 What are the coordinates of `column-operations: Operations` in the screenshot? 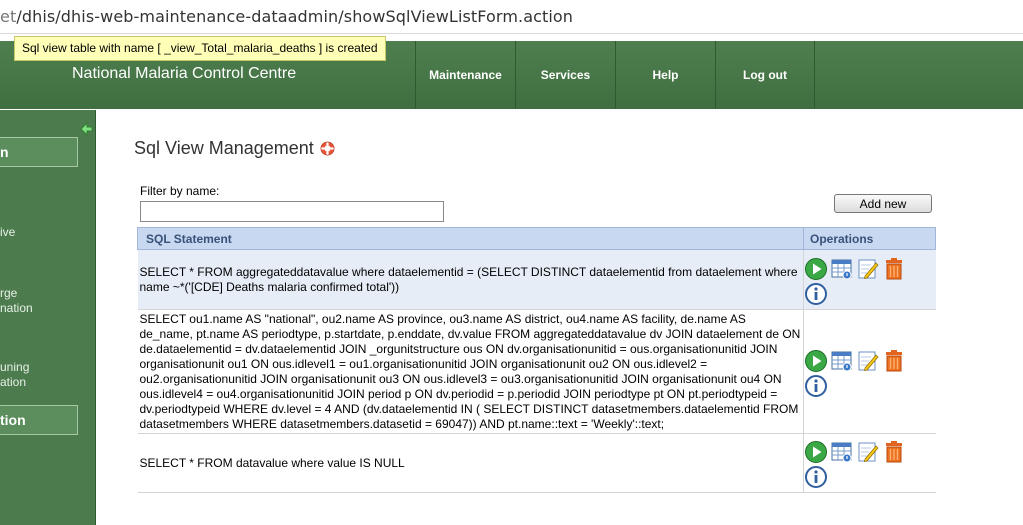 It's located at (869, 238).